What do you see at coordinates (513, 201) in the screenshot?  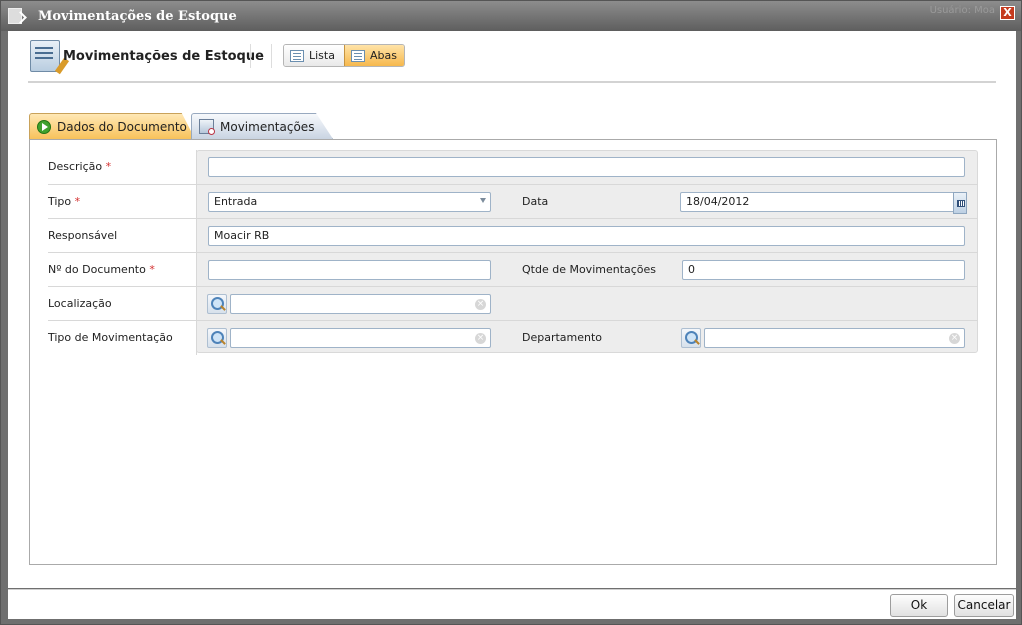 I see `row-tipo: Tipo * Entrada Data 18/04/2012` at bounding box center [513, 201].